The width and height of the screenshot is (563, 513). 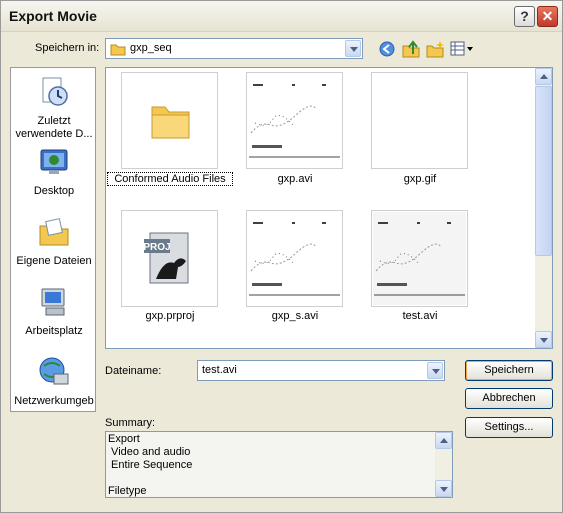 I want to click on view-menu-icon, so click(x=462, y=49).